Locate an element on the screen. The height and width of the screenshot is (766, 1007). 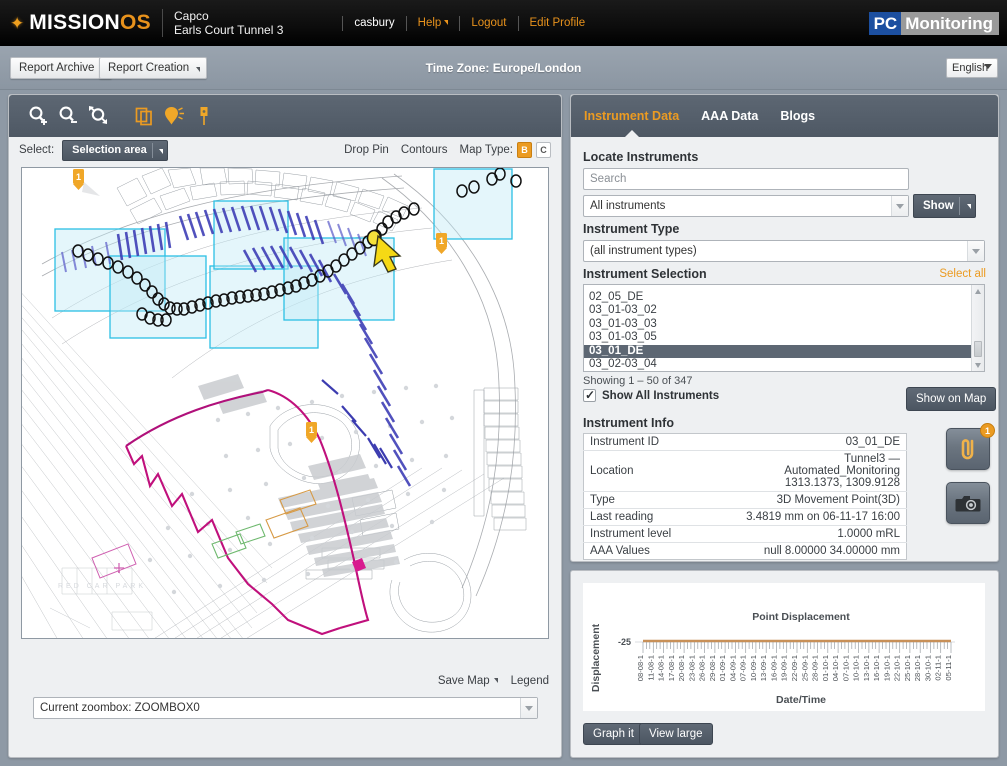
list-item: 03_01-03_05 is located at coordinates (784, 337).